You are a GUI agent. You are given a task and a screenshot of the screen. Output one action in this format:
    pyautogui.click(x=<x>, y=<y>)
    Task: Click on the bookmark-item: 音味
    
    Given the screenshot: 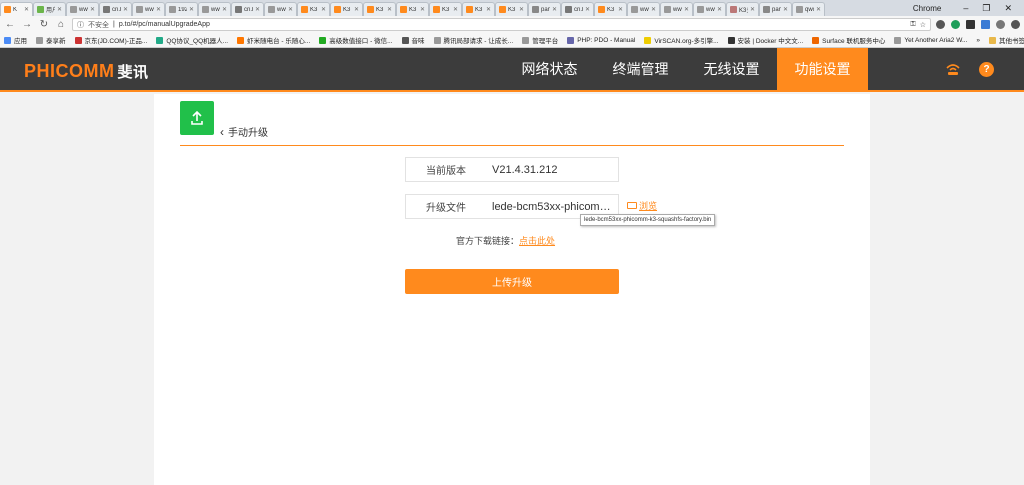 What is the action you would take?
    pyautogui.click(x=413, y=40)
    